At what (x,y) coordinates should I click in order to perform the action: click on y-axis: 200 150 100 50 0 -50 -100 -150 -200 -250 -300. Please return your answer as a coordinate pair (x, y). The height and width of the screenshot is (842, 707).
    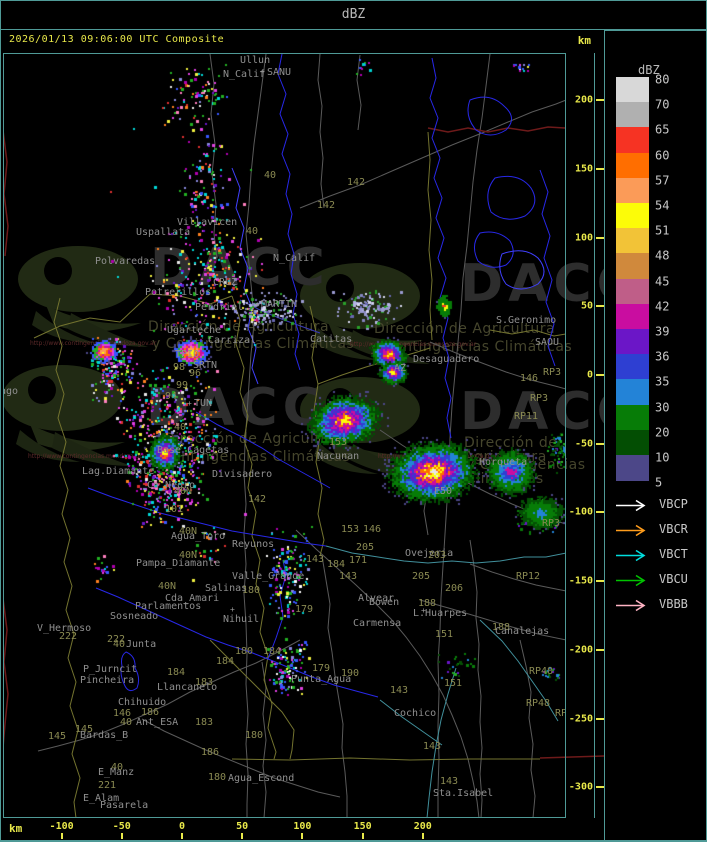
    Looking at the image, I should click on (586, 435).